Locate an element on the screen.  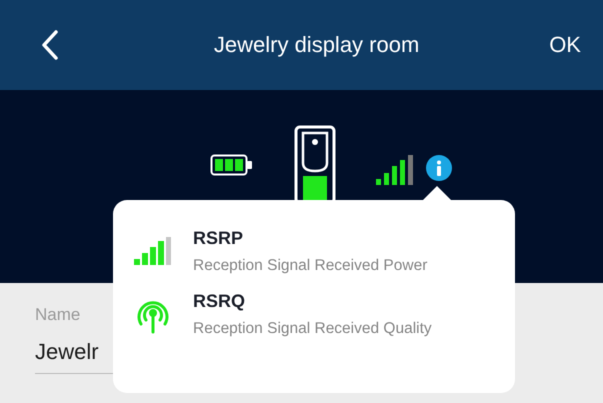
legend-title: RSRQ is located at coordinates (219, 301).